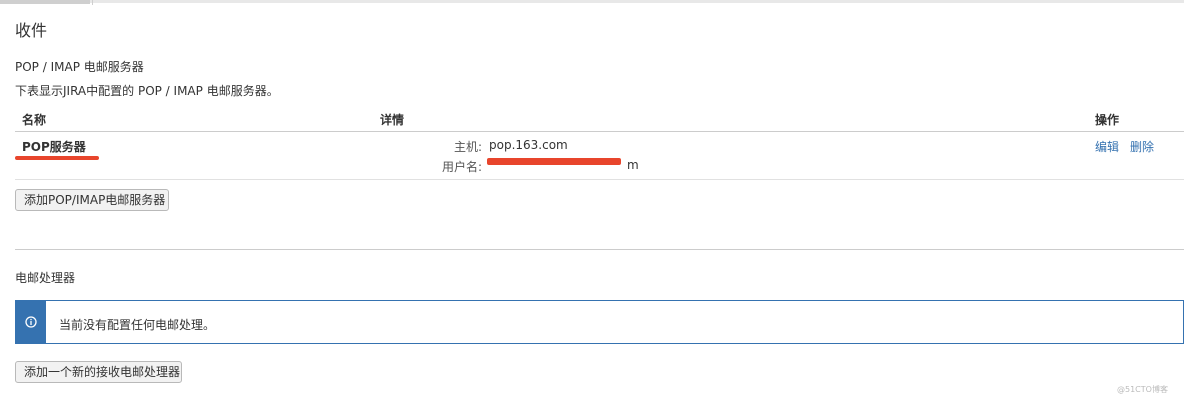  Describe the element at coordinates (34, 120) in the screenshot. I see `column-header-name: 名称` at that location.